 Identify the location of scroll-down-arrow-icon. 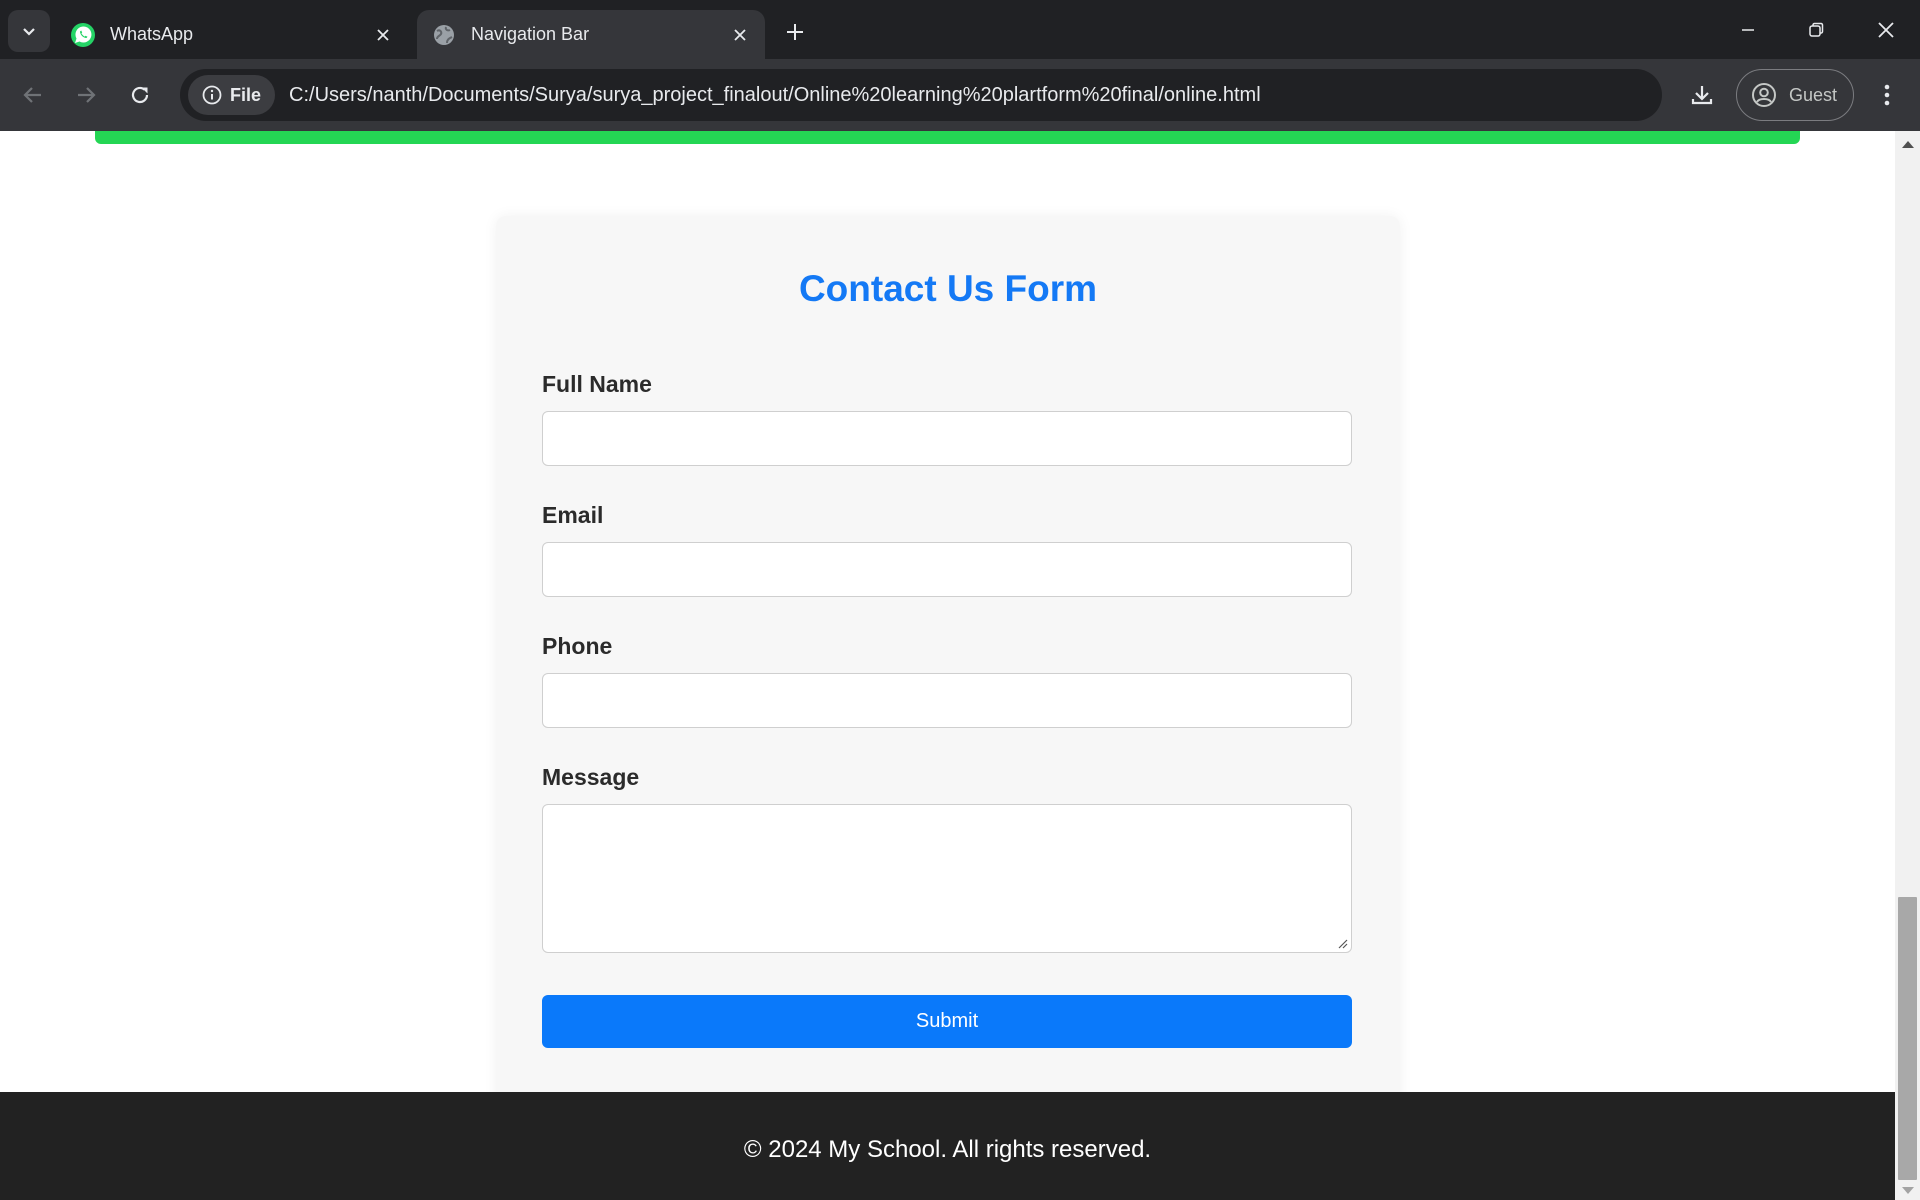
(1908, 1190).